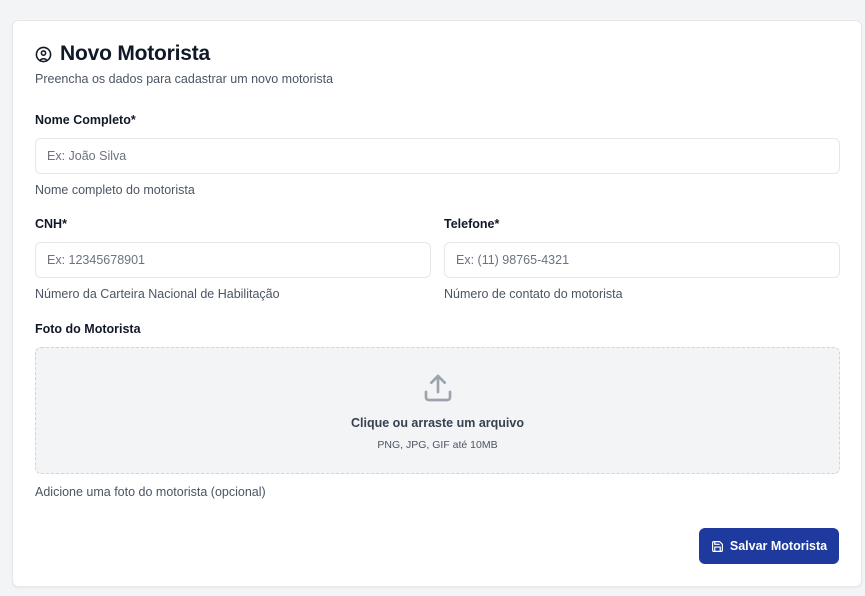  Describe the element at coordinates (778, 546) in the screenshot. I see `save-button-label: Salvar Motorista` at that location.